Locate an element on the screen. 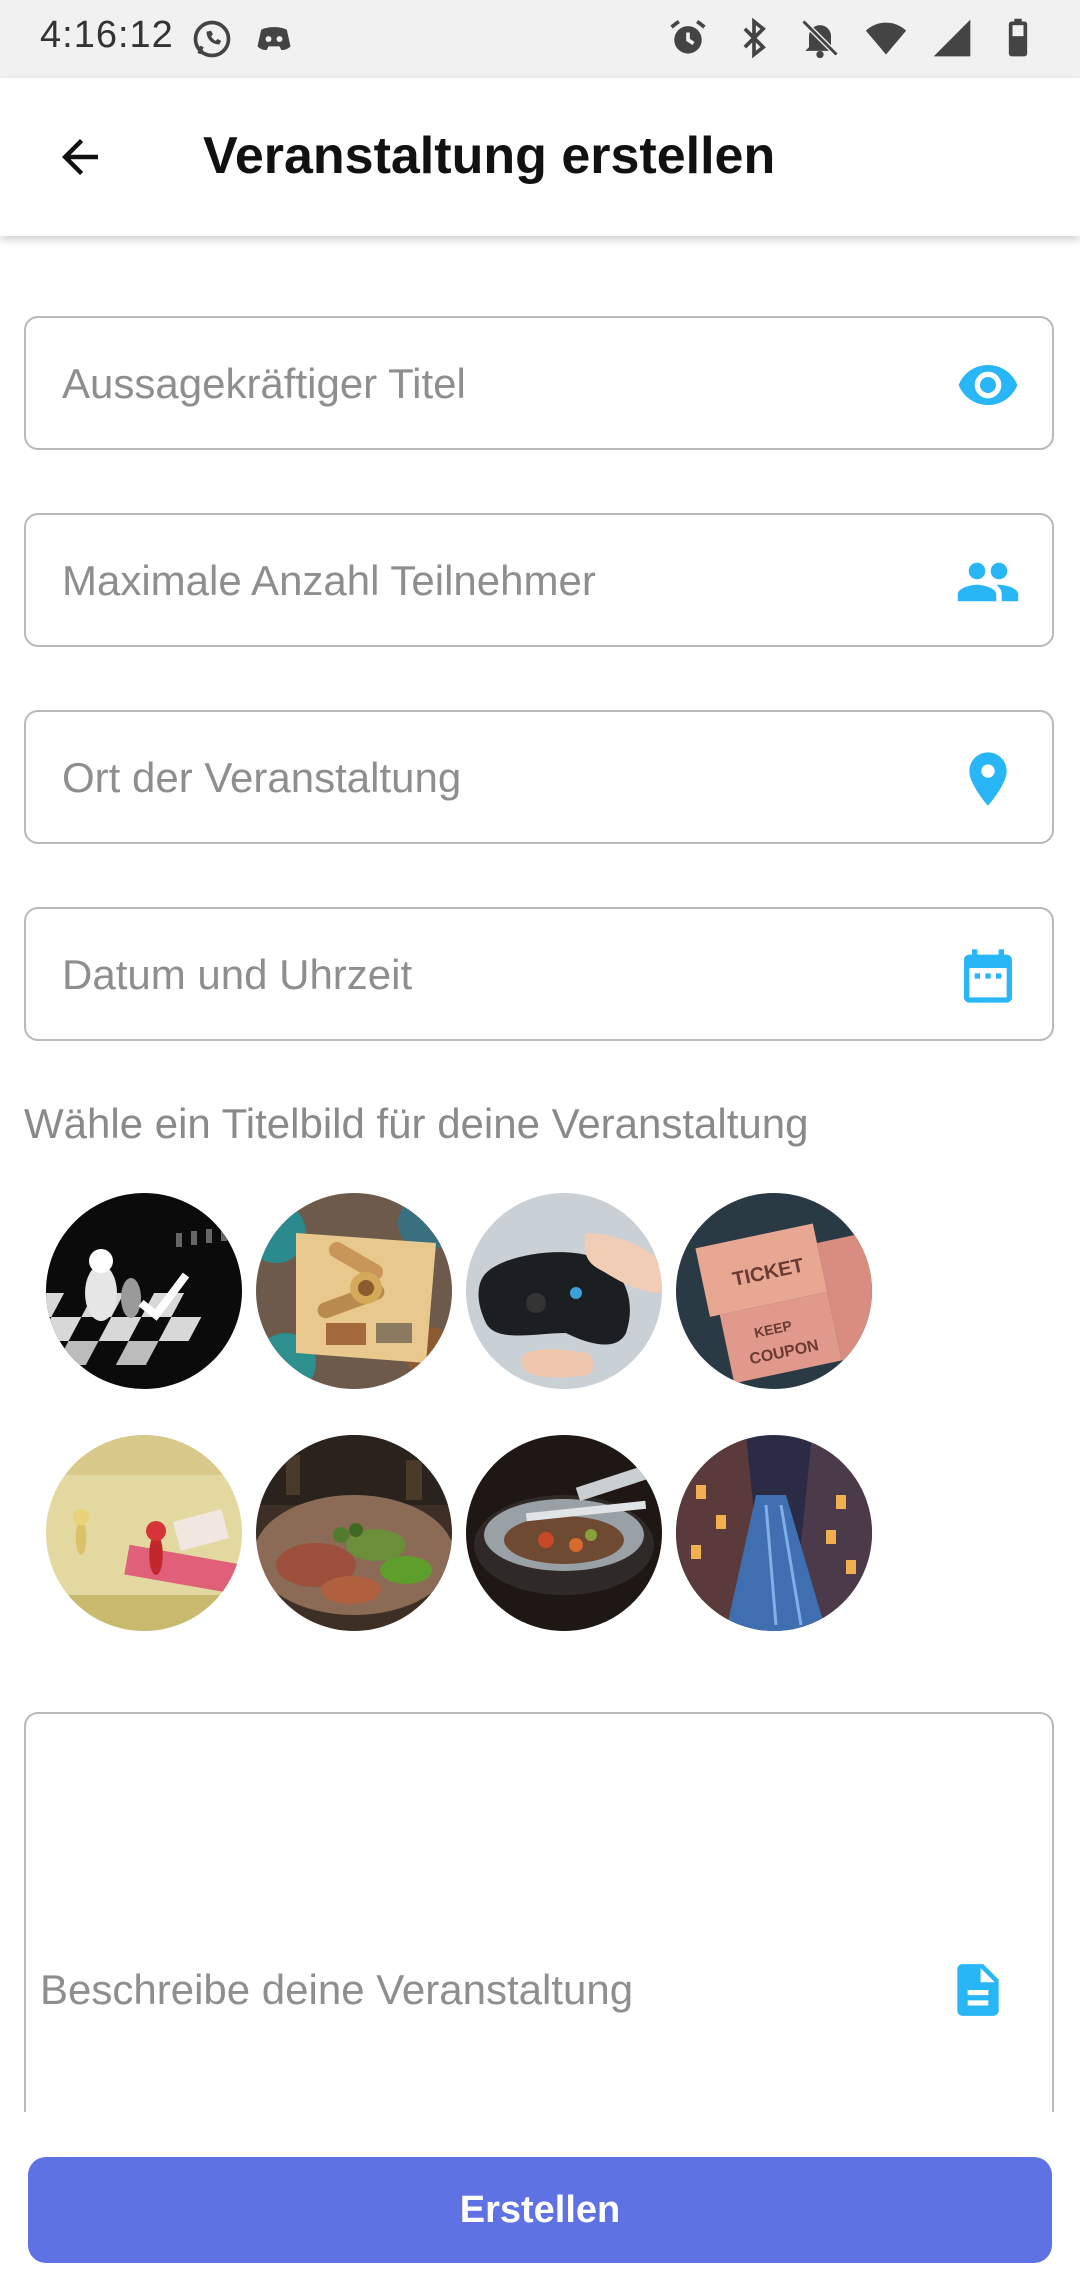  page-title: Veranstaltung erstellen is located at coordinates (489, 156).